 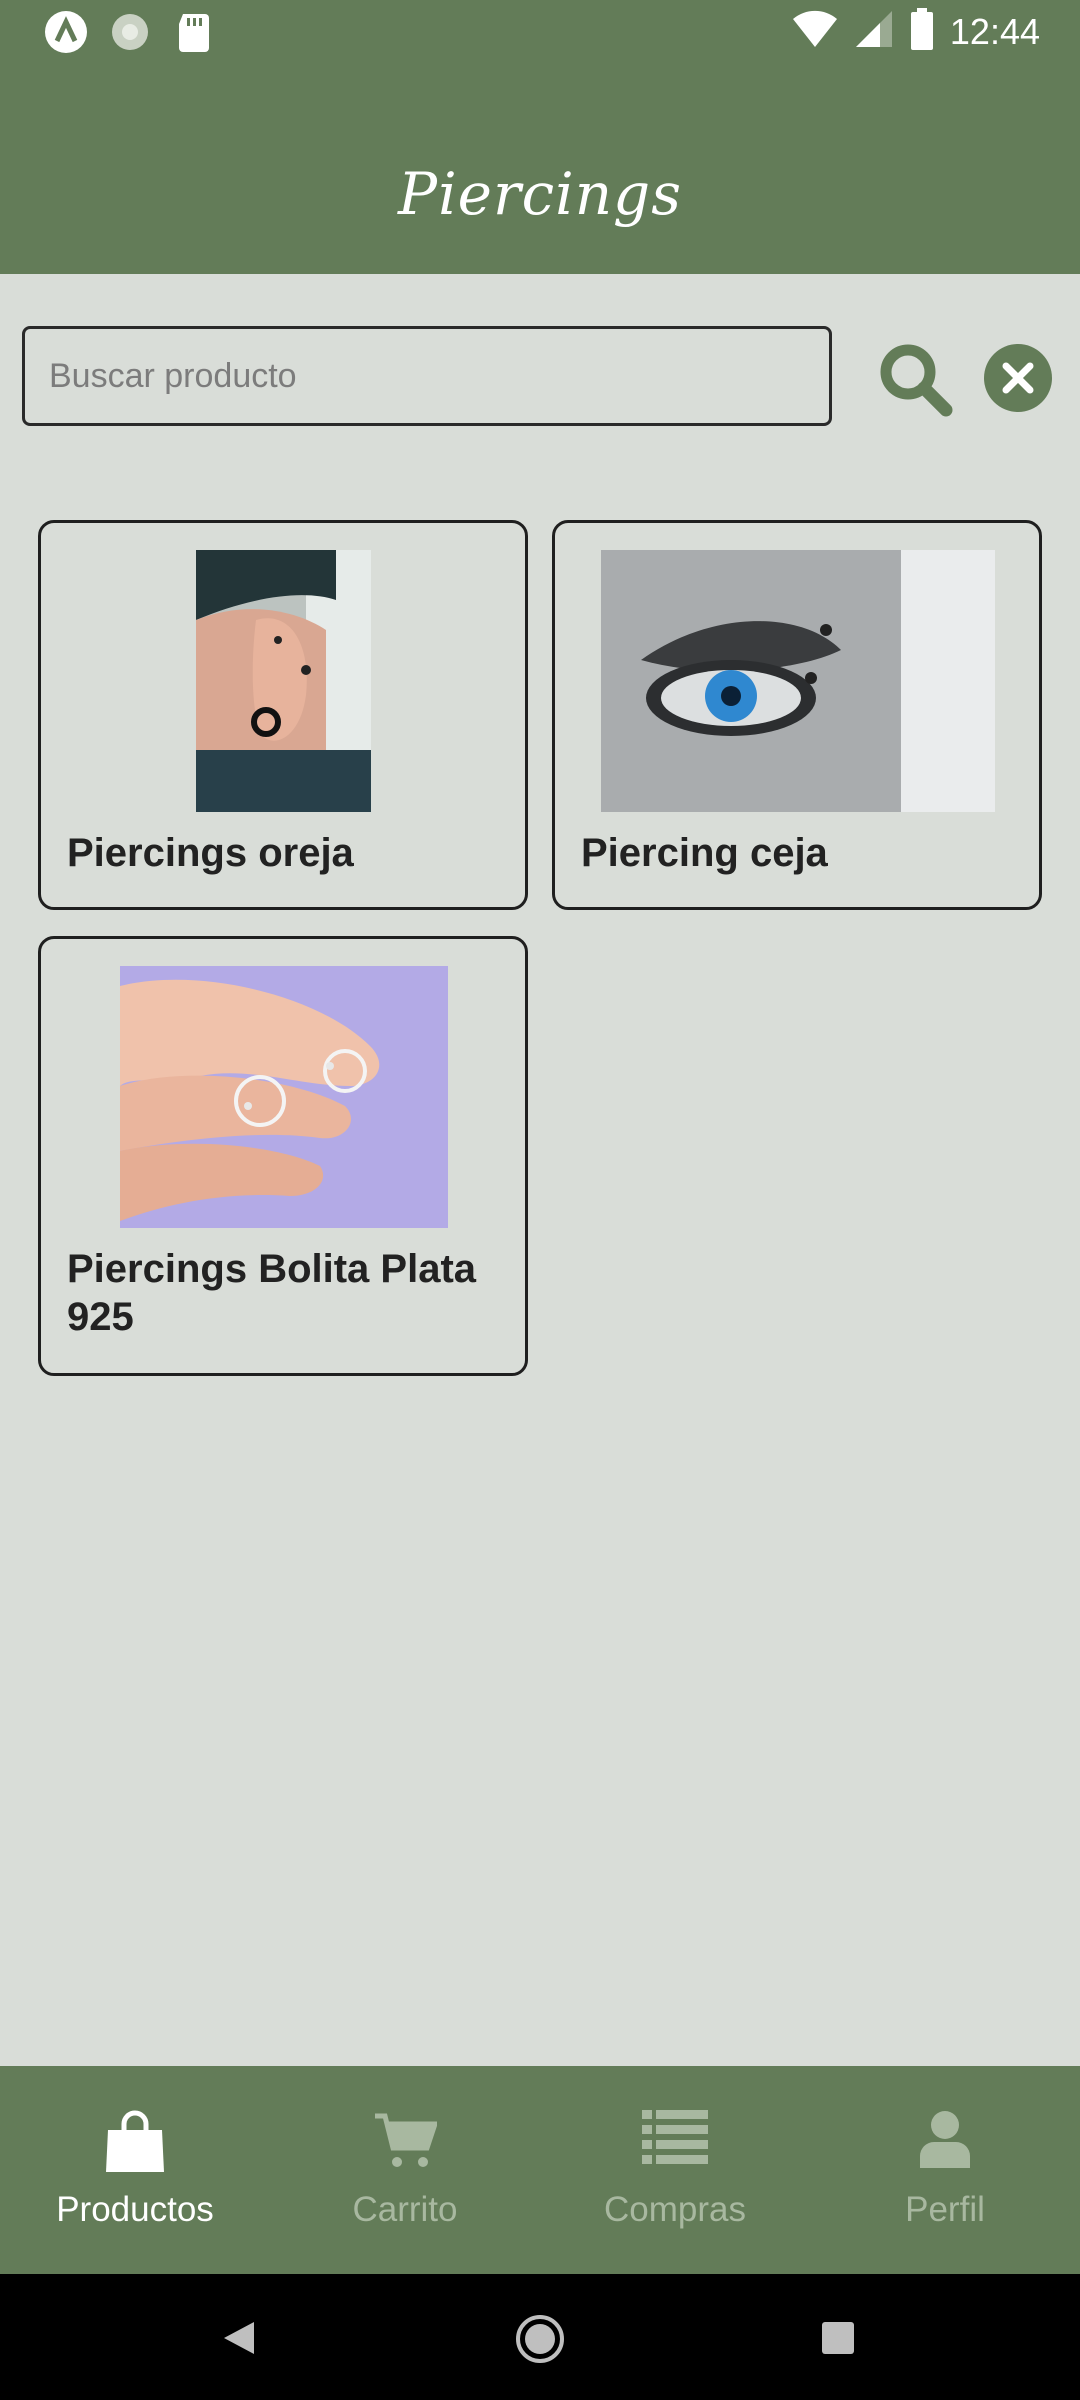 I want to click on product-card: Piercings Bolita Plata 925, so click(x=283, y=1156).